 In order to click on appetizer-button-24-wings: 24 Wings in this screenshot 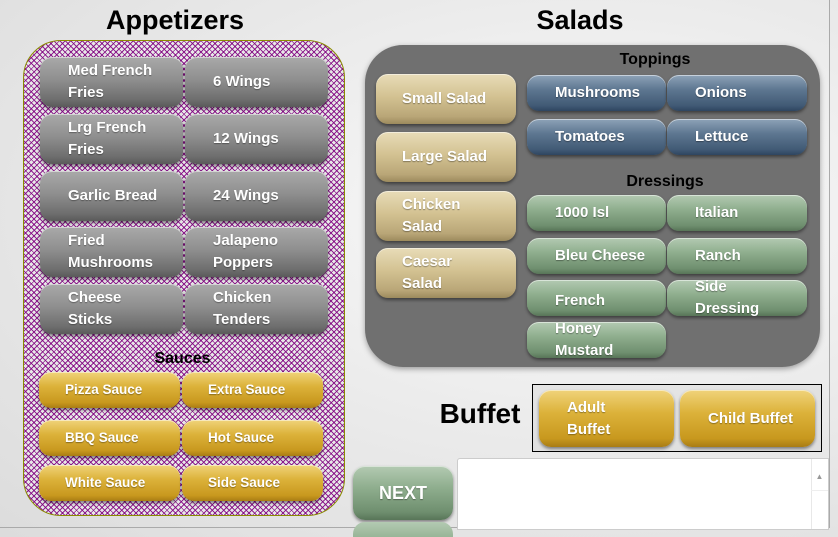, I will do `click(256, 196)`.